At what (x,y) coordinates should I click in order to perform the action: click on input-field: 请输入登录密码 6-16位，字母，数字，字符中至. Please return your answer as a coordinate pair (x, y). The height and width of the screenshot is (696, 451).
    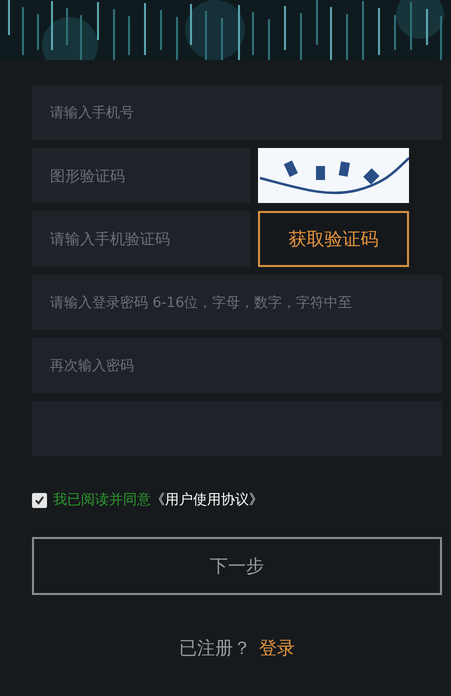
    Looking at the image, I should click on (237, 302).